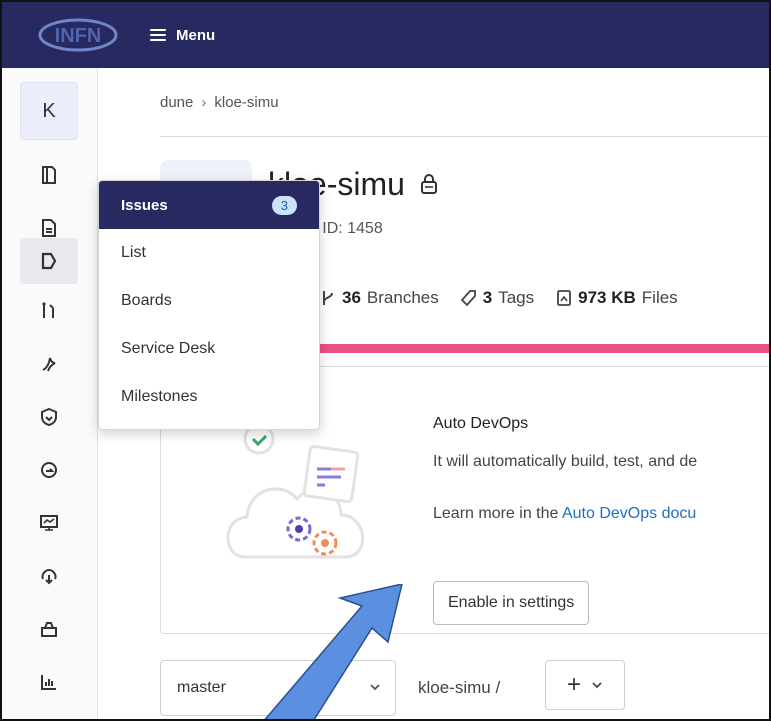 The image size is (771, 721). What do you see at coordinates (516, 297) in the screenshot?
I see `tags-label: Tags` at bounding box center [516, 297].